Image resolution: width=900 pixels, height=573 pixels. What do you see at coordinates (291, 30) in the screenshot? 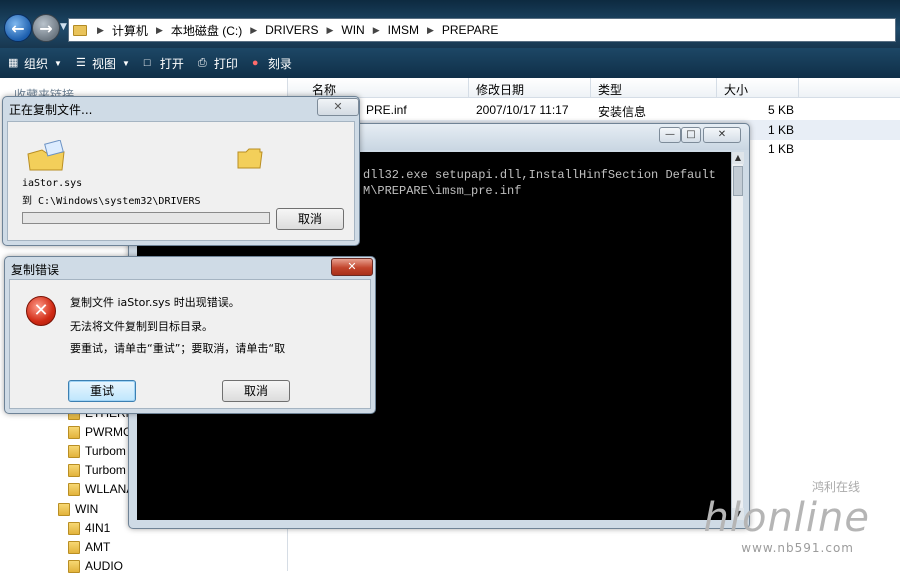
I see `breadcrumb-drivers: DRIVERS` at bounding box center [291, 30].